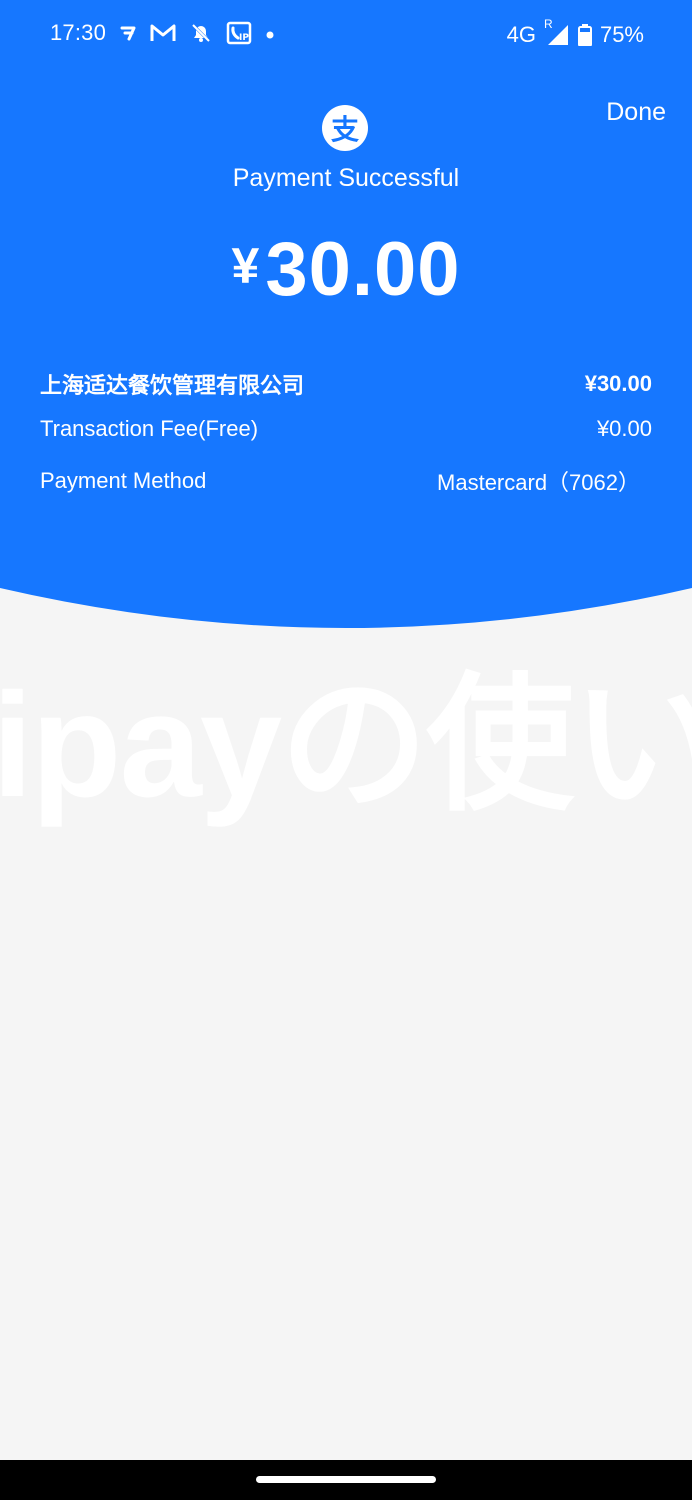 The image size is (692, 1500). What do you see at coordinates (618, 383) in the screenshot?
I see `merchant-amount: ¥30.00` at bounding box center [618, 383].